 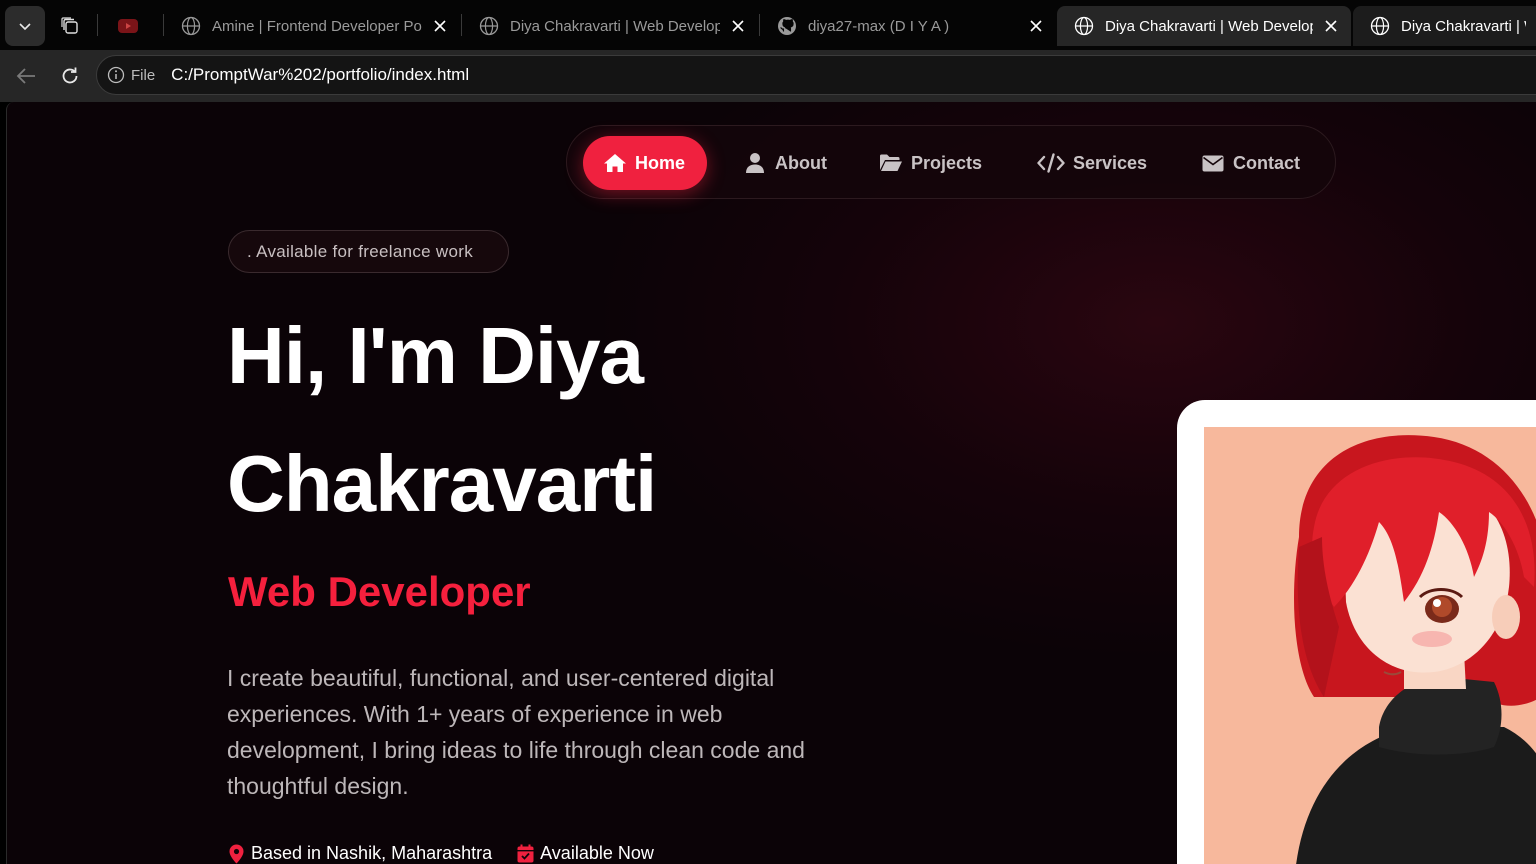 What do you see at coordinates (947, 162) in the screenshot?
I see `nav-label: Projects` at bounding box center [947, 162].